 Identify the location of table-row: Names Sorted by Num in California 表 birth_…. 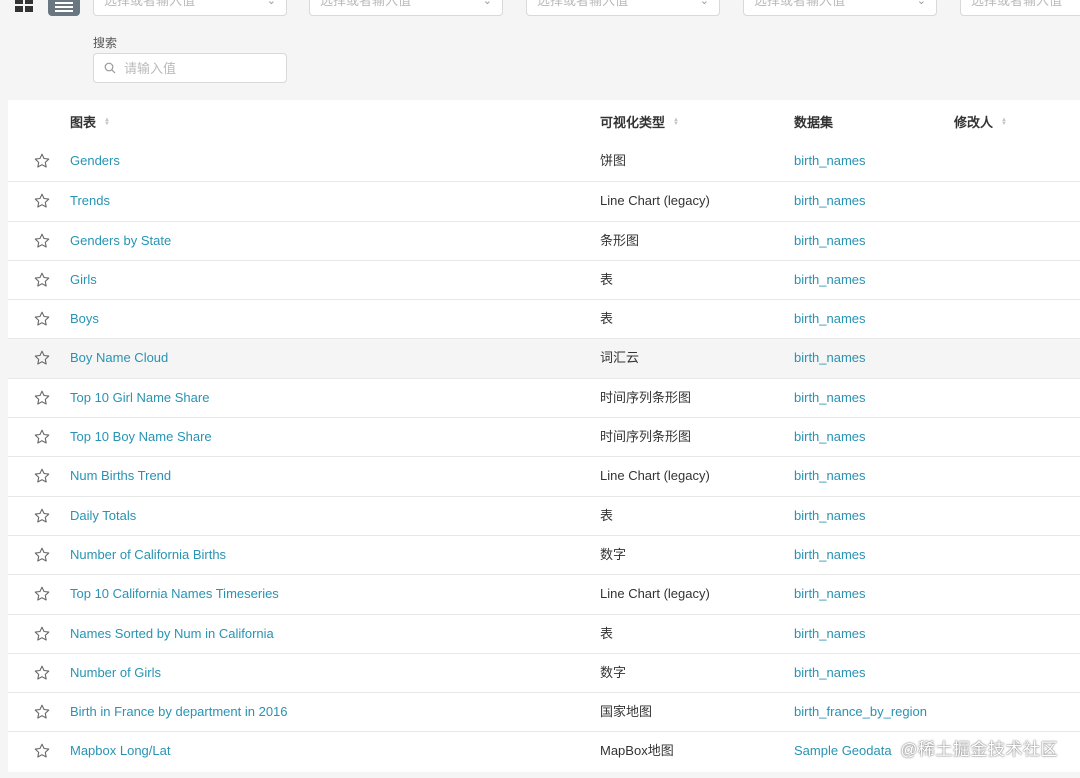
(544, 633).